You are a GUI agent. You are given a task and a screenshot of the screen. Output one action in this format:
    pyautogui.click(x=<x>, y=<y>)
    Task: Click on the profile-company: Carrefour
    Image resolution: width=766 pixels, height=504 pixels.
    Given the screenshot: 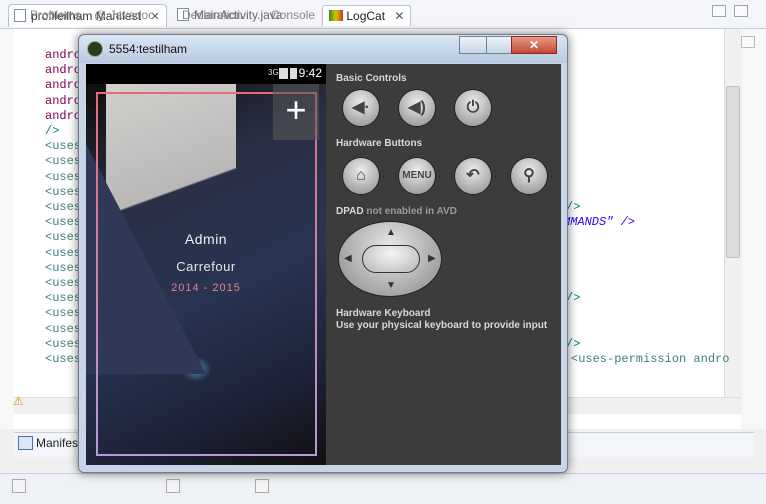 What is the action you would take?
    pyautogui.click(x=206, y=266)
    